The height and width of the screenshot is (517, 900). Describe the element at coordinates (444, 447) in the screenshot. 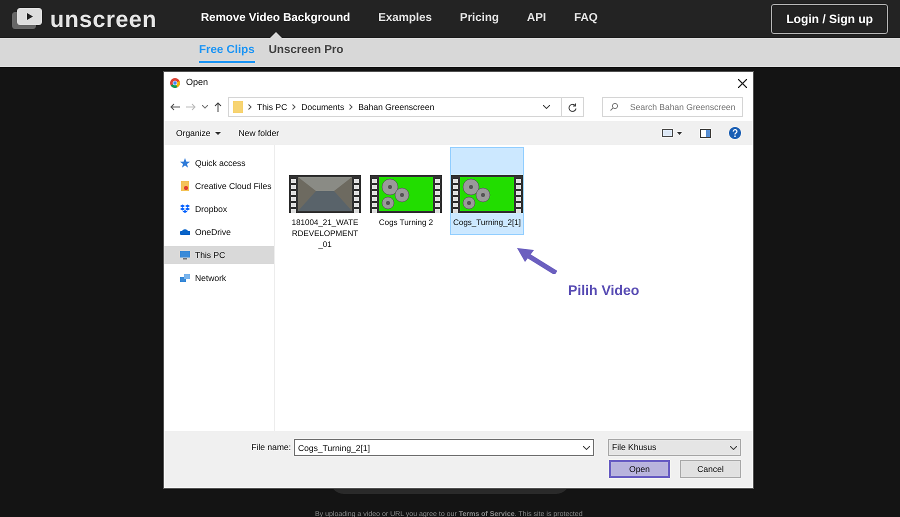

I see `file-name-field: Cogs_Turning_2[1]` at that location.